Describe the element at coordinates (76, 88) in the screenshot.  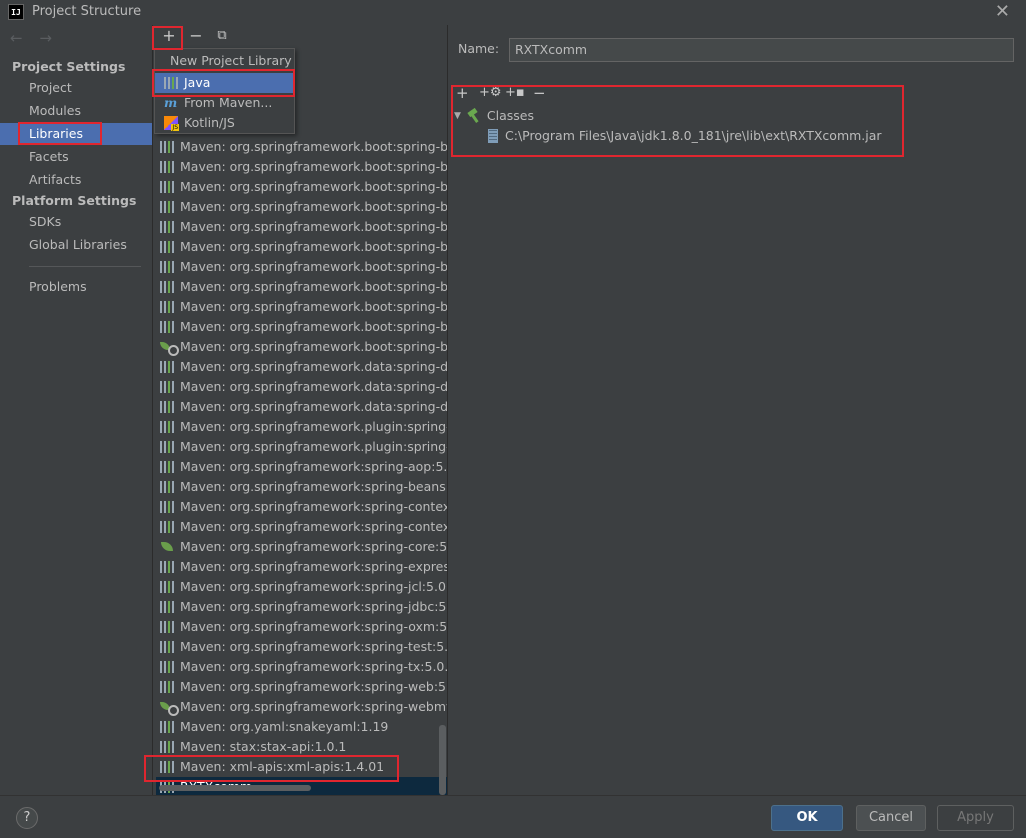
I see `nav-item-project: Project` at that location.